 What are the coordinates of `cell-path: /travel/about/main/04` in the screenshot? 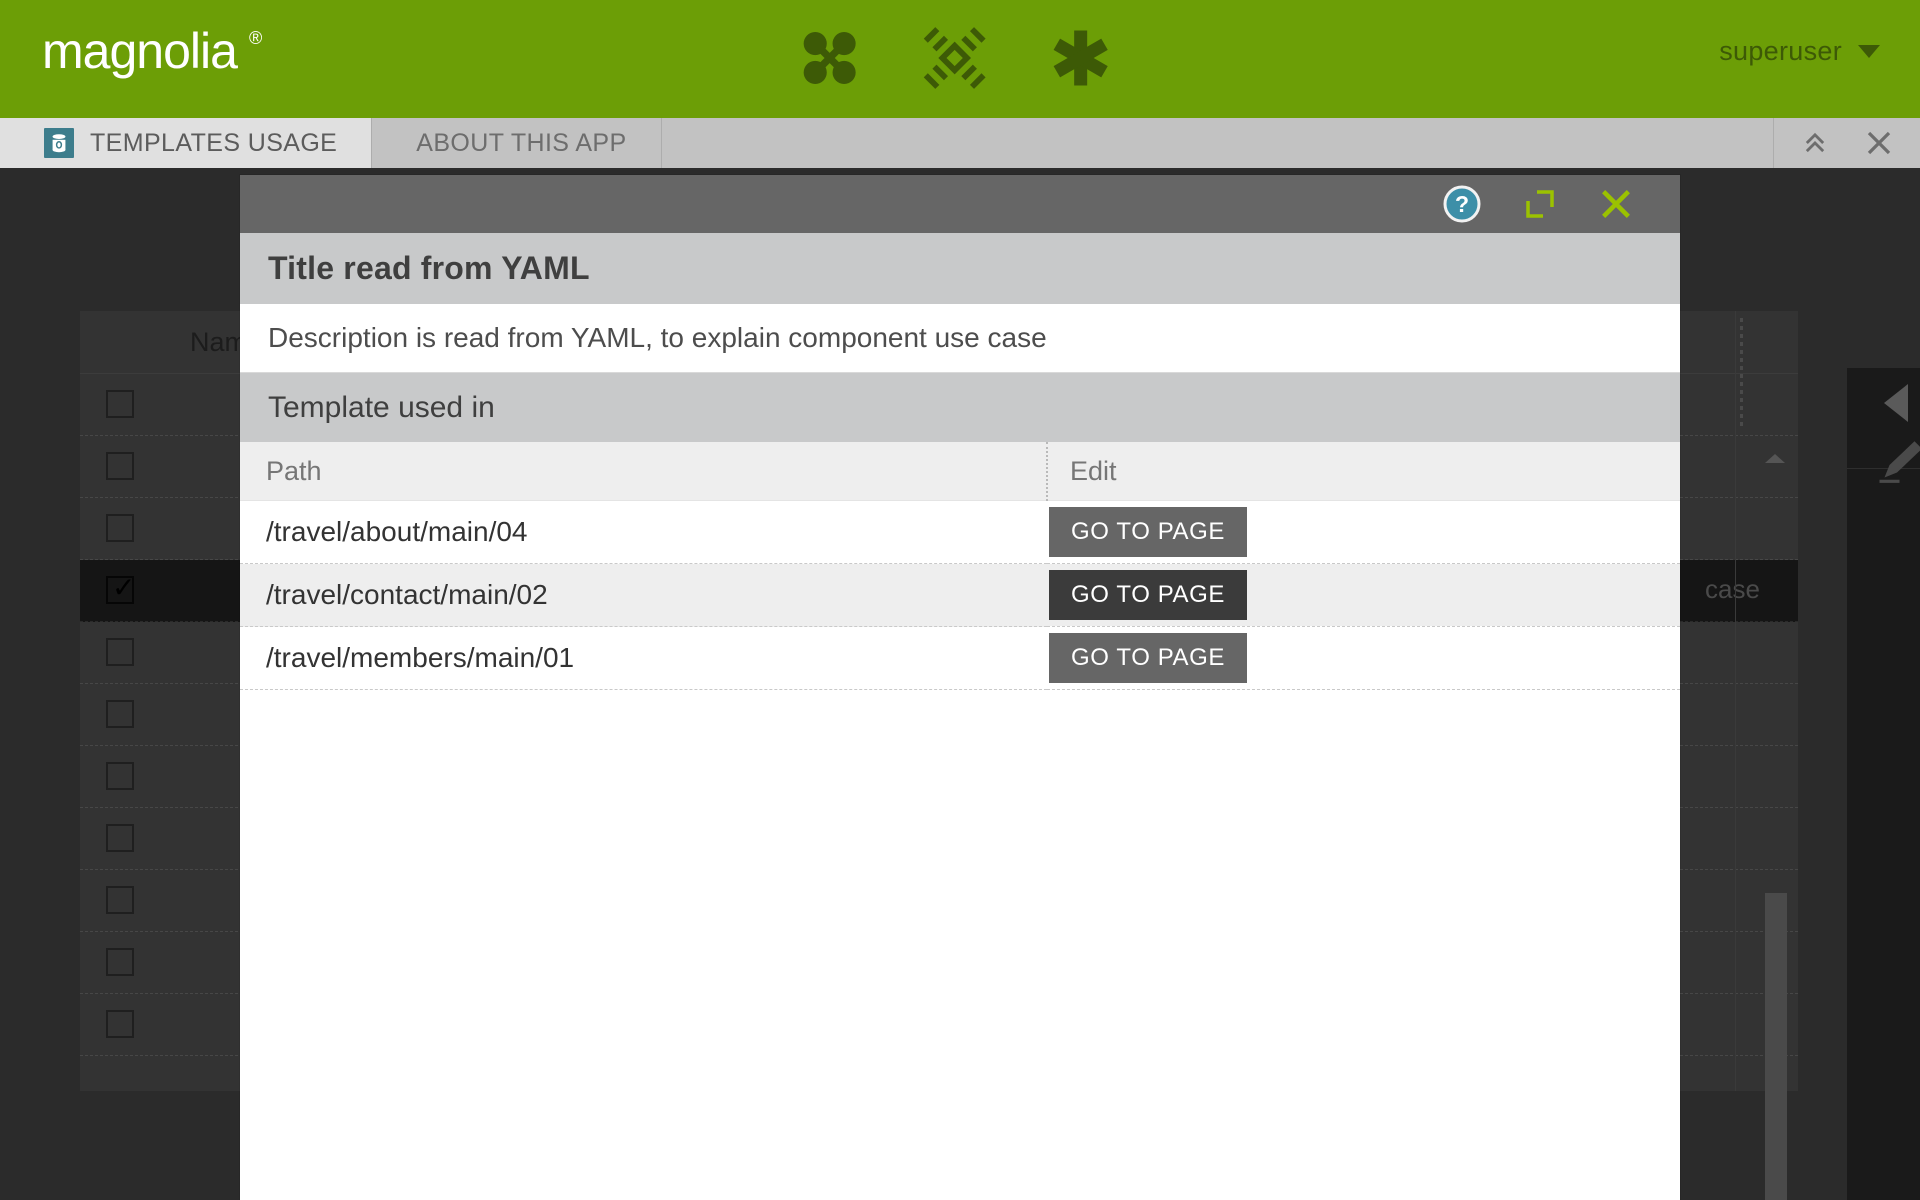 It's located at (643, 532).